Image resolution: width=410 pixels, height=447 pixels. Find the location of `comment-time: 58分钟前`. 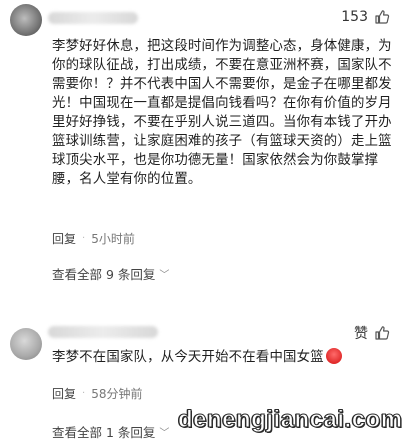

comment-time: 58分钟前 is located at coordinates (117, 394).